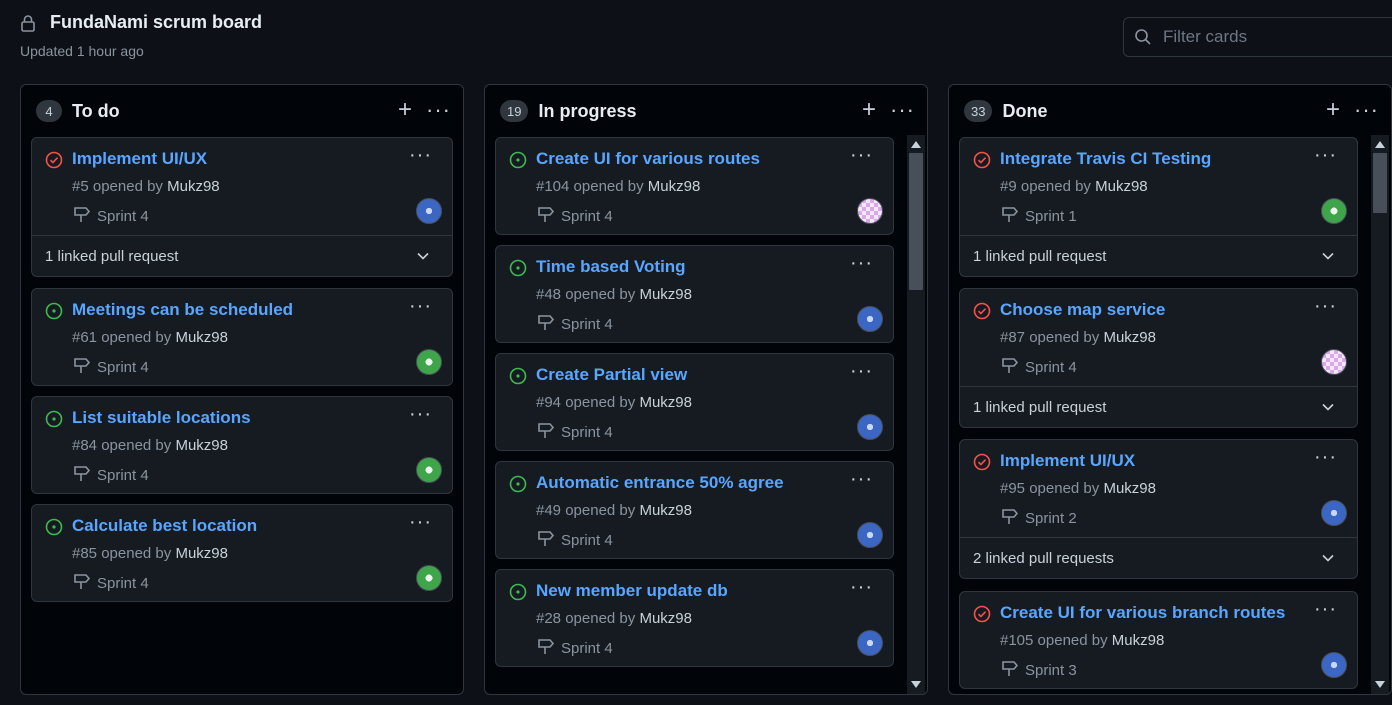 The height and width of the screenshot is (705, 1392). Describe the element at coordinates (156, 22) in the screenshot. I see `board-title: FundaNami scrum board` at that location.